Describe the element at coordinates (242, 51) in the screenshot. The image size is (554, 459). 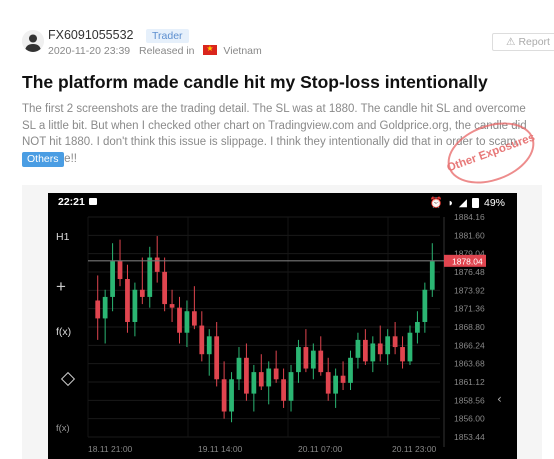
I see `country-name: Vietnam` at that location.